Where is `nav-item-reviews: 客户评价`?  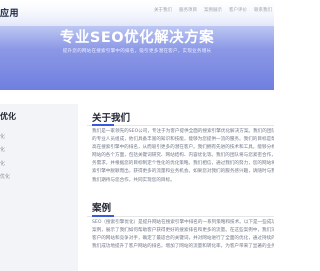 nav-item-reviews: 客户评价 is located at coordinates (238, 10).